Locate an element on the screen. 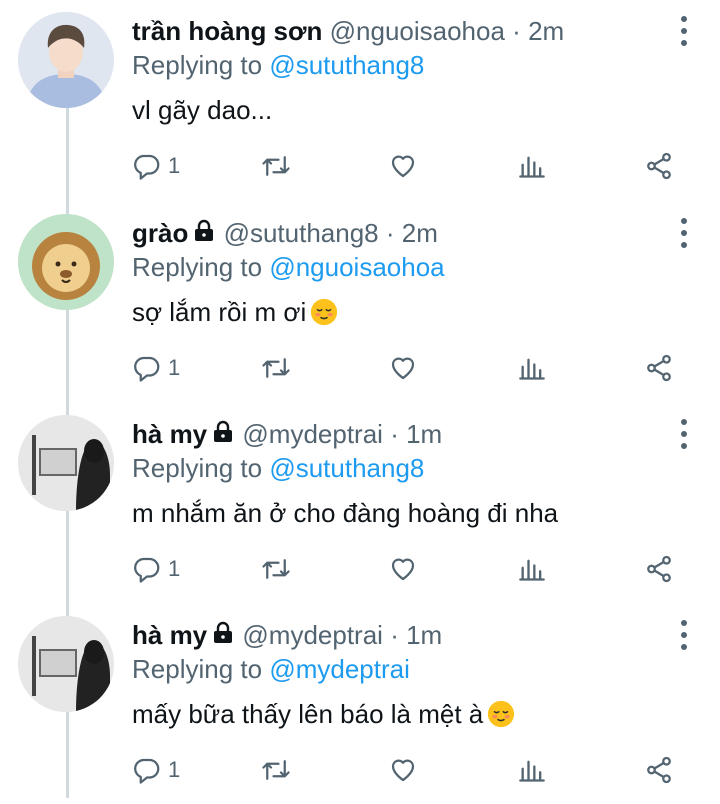 The height and width of the screenshot is (804, 720). tweet-header: trần hoàng sơn @nguoisaohoa · 2m is located at coordinates (396, 31).